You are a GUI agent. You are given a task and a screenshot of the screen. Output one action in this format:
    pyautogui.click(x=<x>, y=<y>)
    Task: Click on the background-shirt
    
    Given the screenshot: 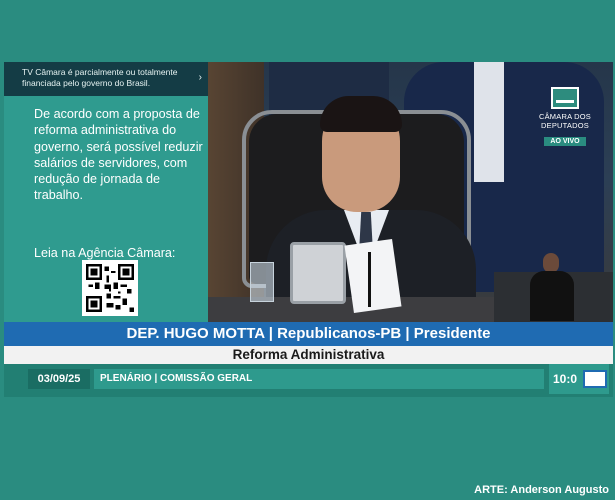 What is the action you would take?
    pyautogui.click(x=489, y=122)
    